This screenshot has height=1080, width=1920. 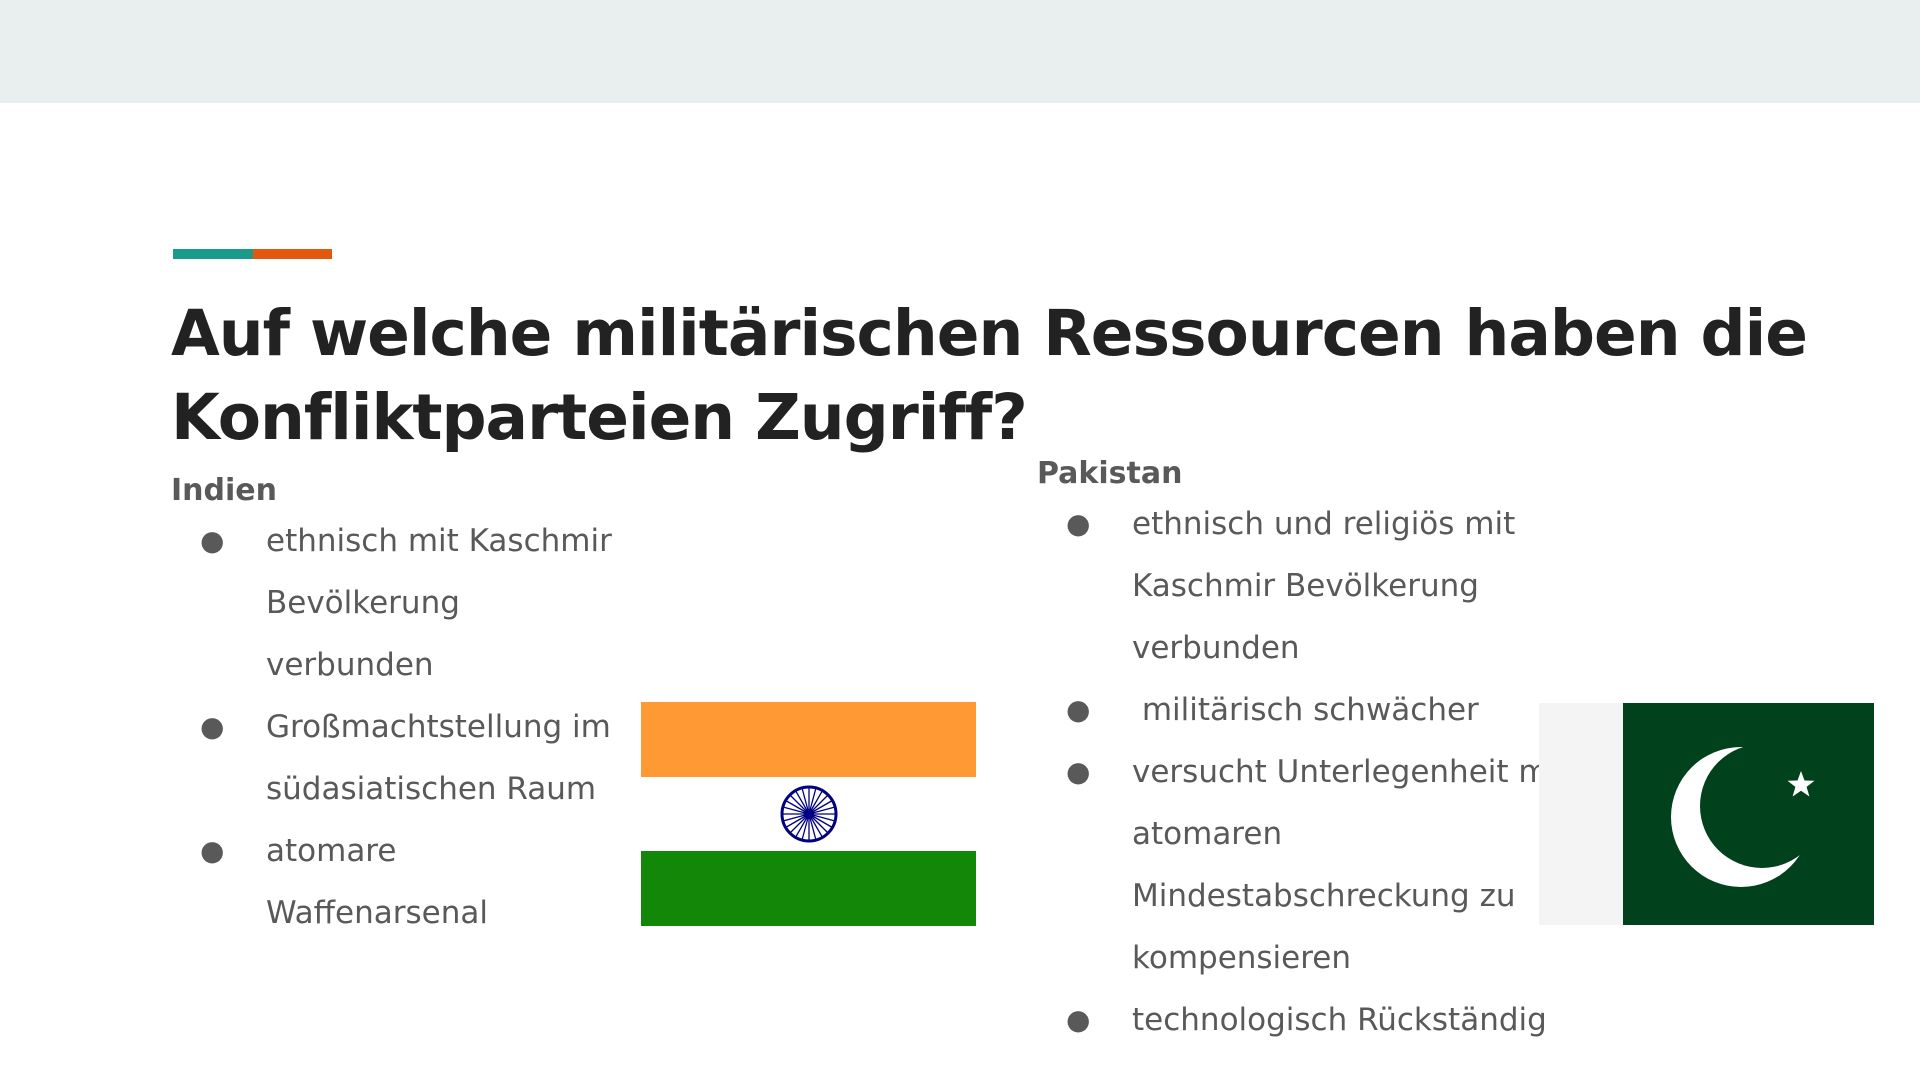 I want to click on india-bullet-line: Bevölkerung, so click(x=363, y=603).